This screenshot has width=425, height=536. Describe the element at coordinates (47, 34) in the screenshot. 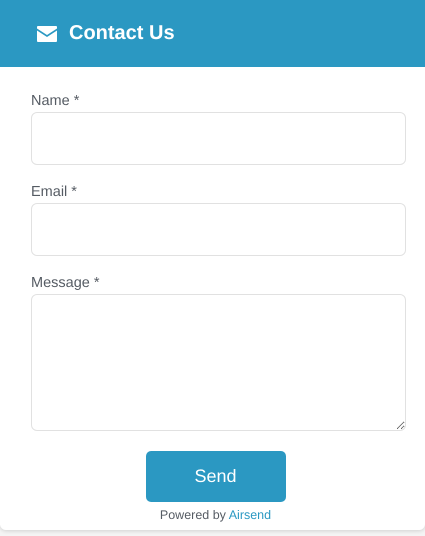

I see `envelope-icon` at that location.